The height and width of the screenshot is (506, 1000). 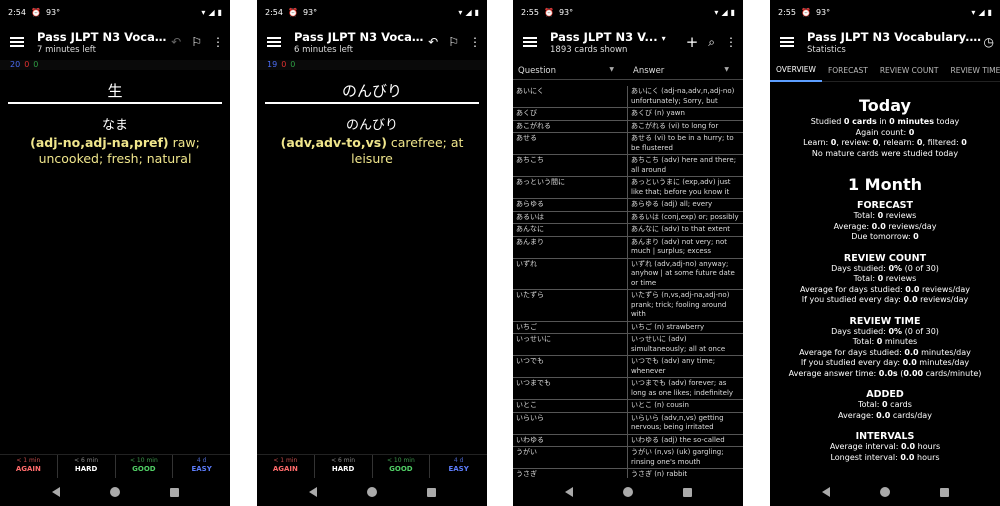 What do you see at coordinates (570, 423) in the screenshot?
I see `question-cell: いらいら` at bounding box center [570, 423].